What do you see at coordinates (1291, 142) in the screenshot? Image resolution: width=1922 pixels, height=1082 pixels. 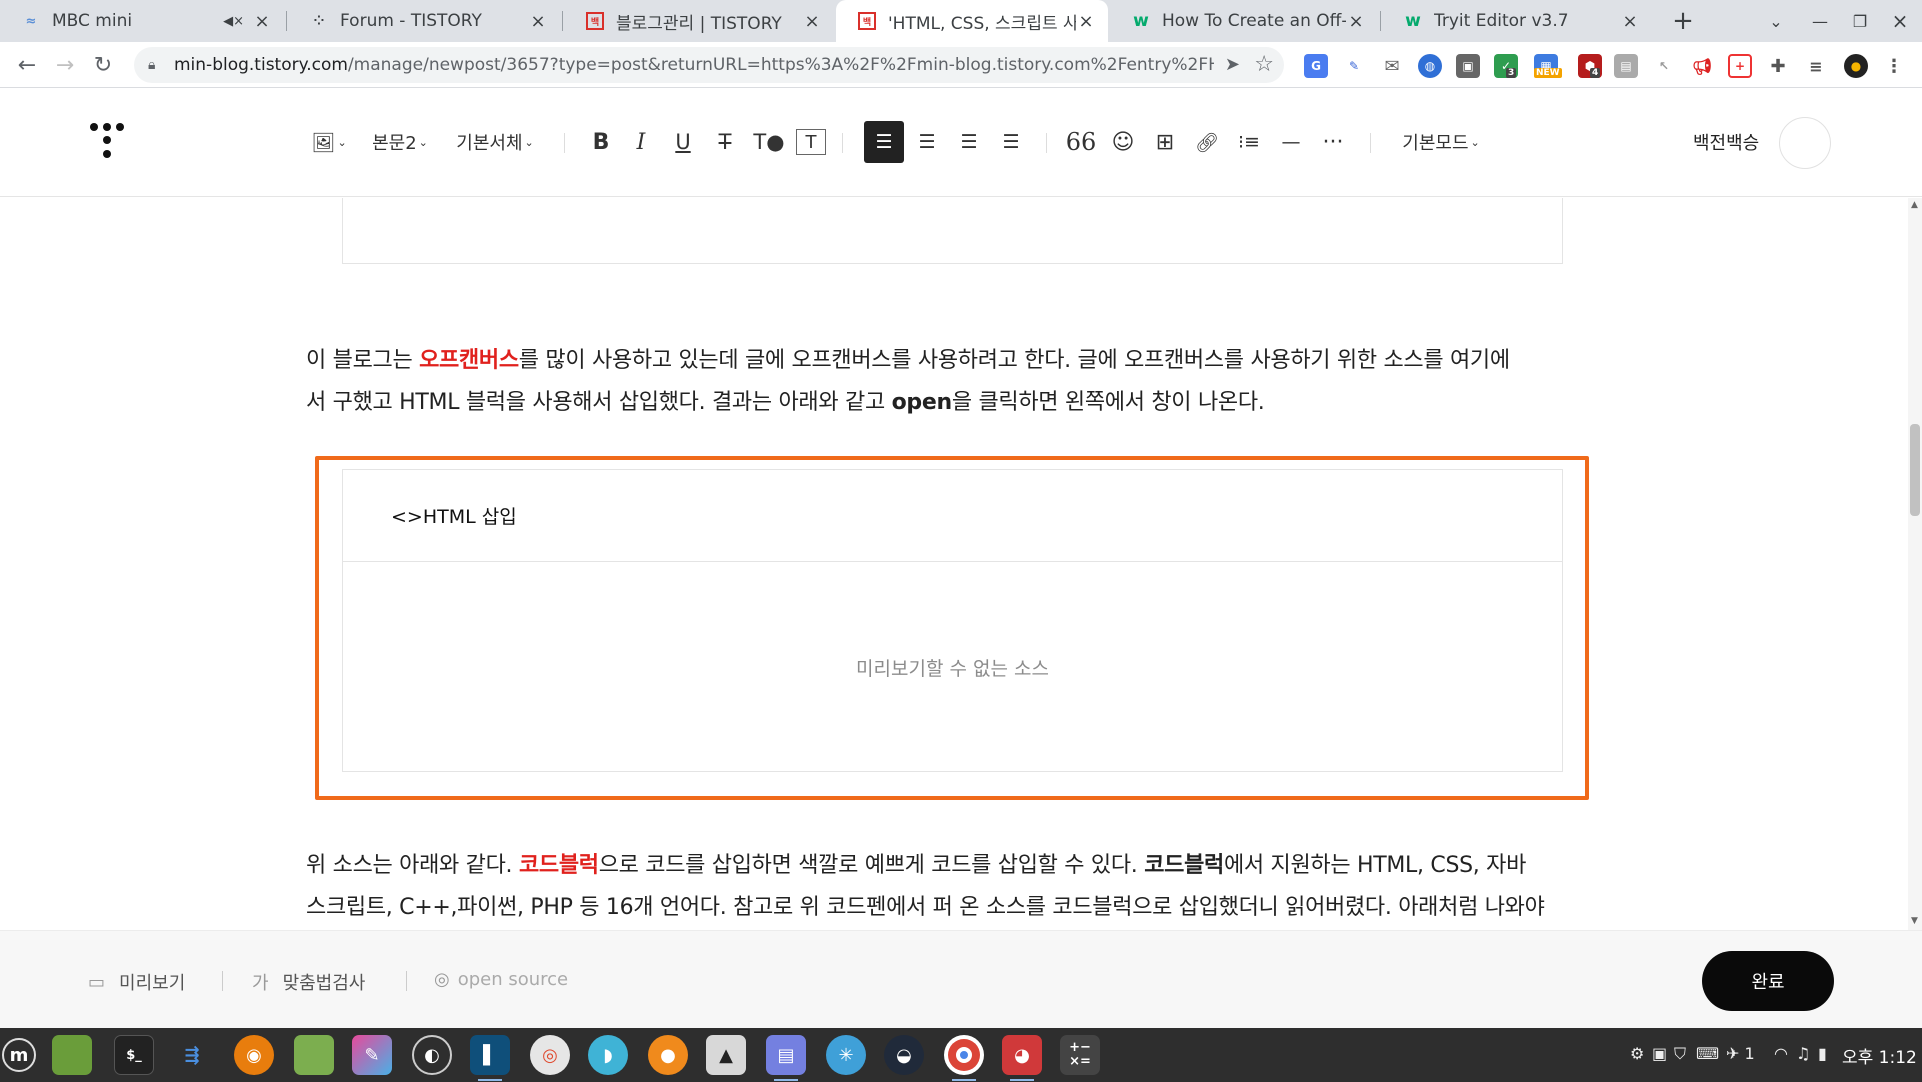 I see `horizontal-line-icon: —` at bounding box center [1291, 142].